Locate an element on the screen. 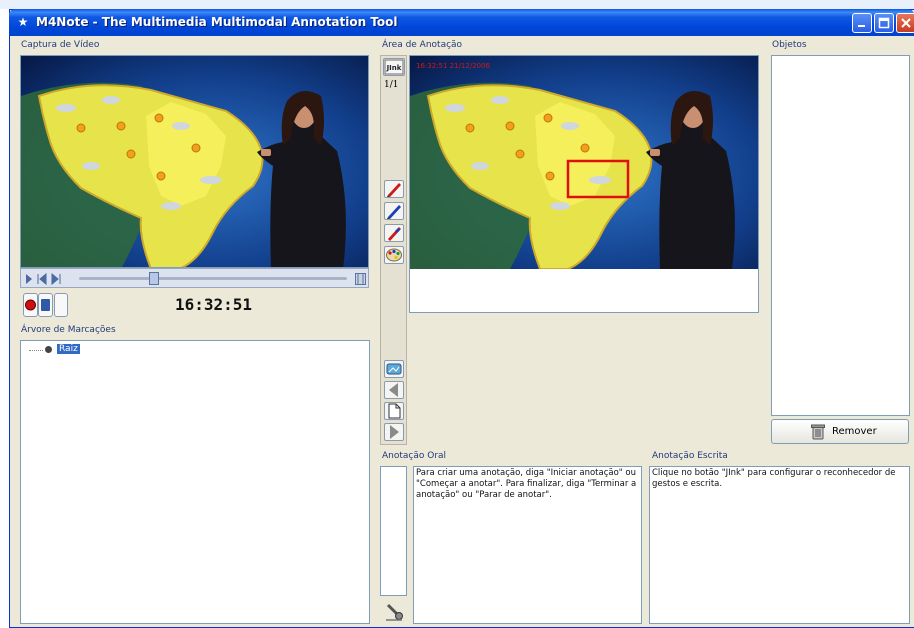  record-button is located at coordinates (30, 305).